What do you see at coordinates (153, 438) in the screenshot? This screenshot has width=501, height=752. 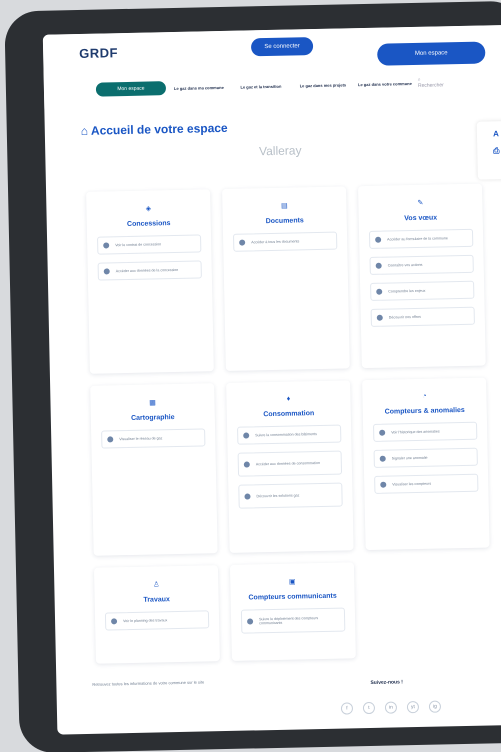 I see `card-link: Visualiser le réseau de gaz` at bounding box center [153, 438].